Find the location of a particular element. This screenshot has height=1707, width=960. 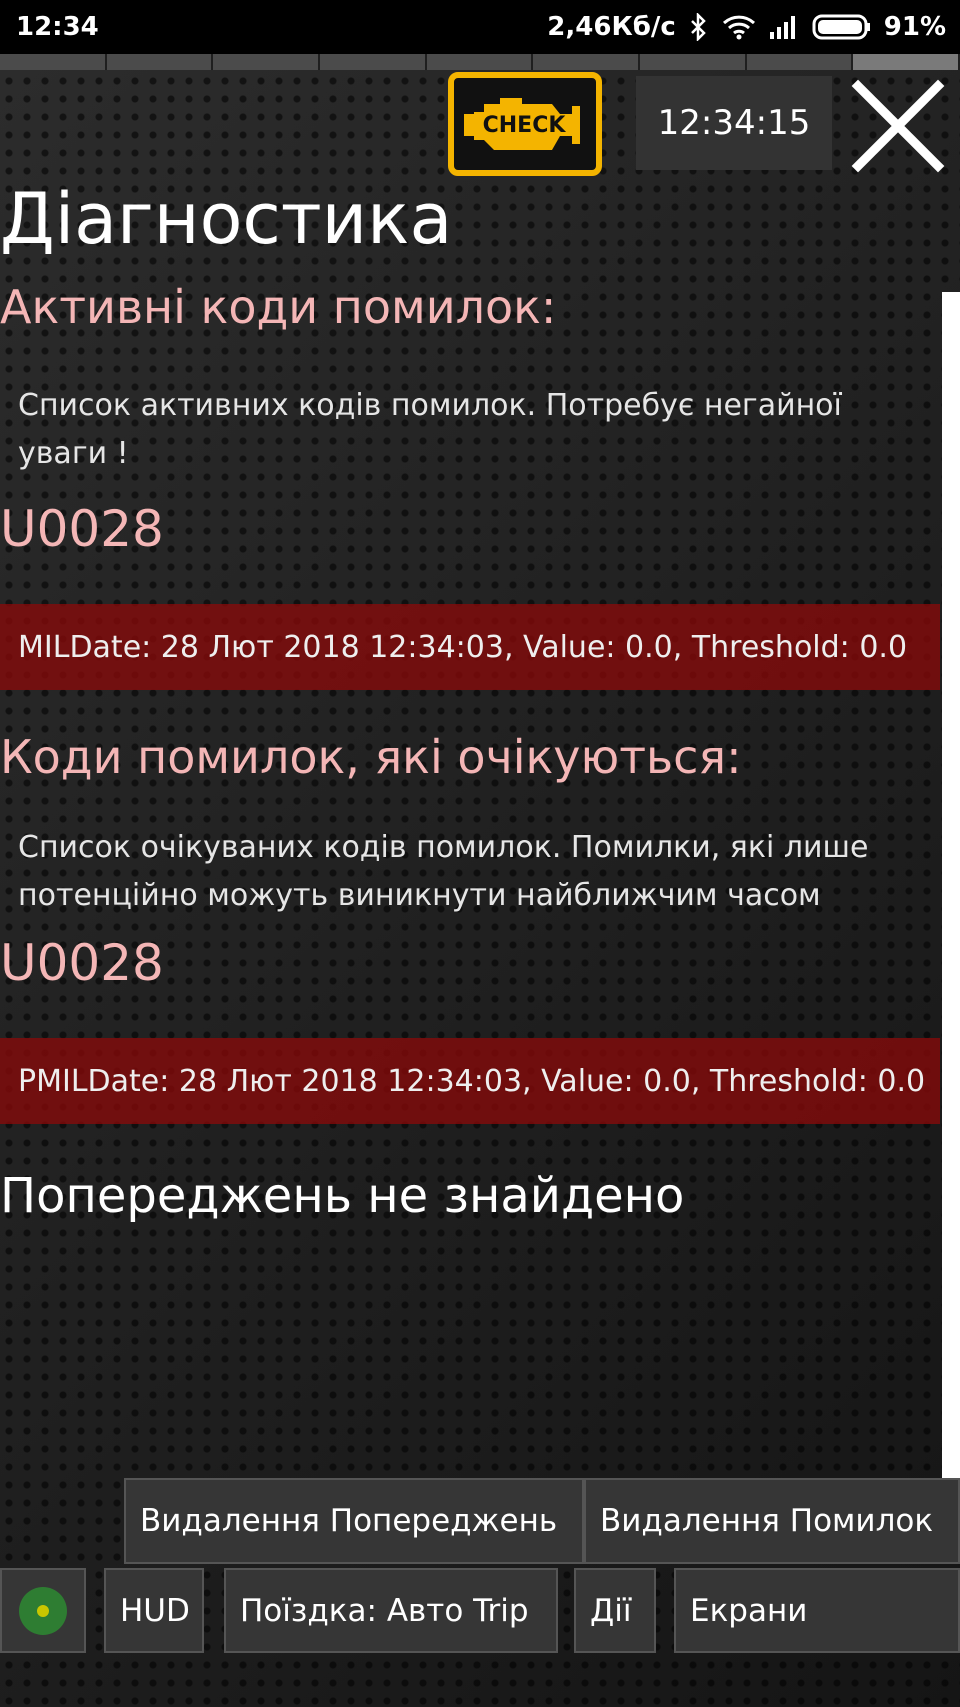

progress-strip is located at coordinates (480, 62).